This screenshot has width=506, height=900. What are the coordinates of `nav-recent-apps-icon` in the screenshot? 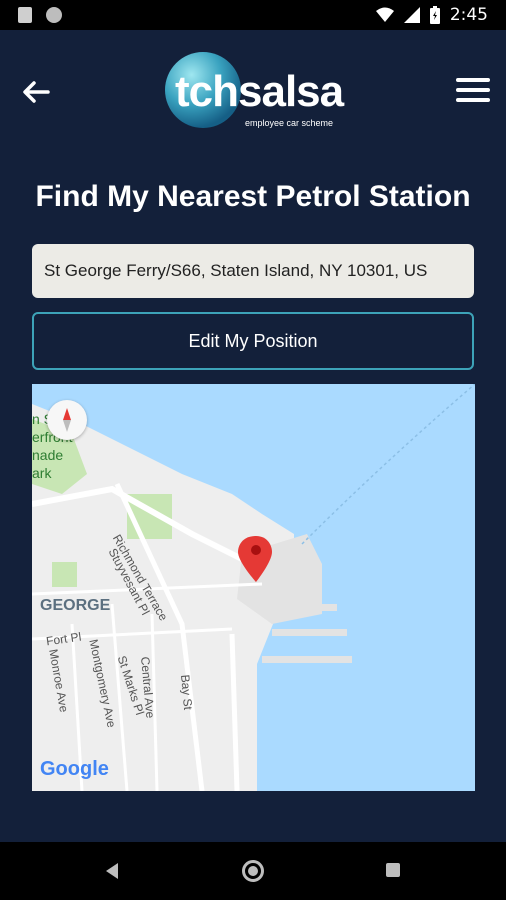 It's located at (393, 870).